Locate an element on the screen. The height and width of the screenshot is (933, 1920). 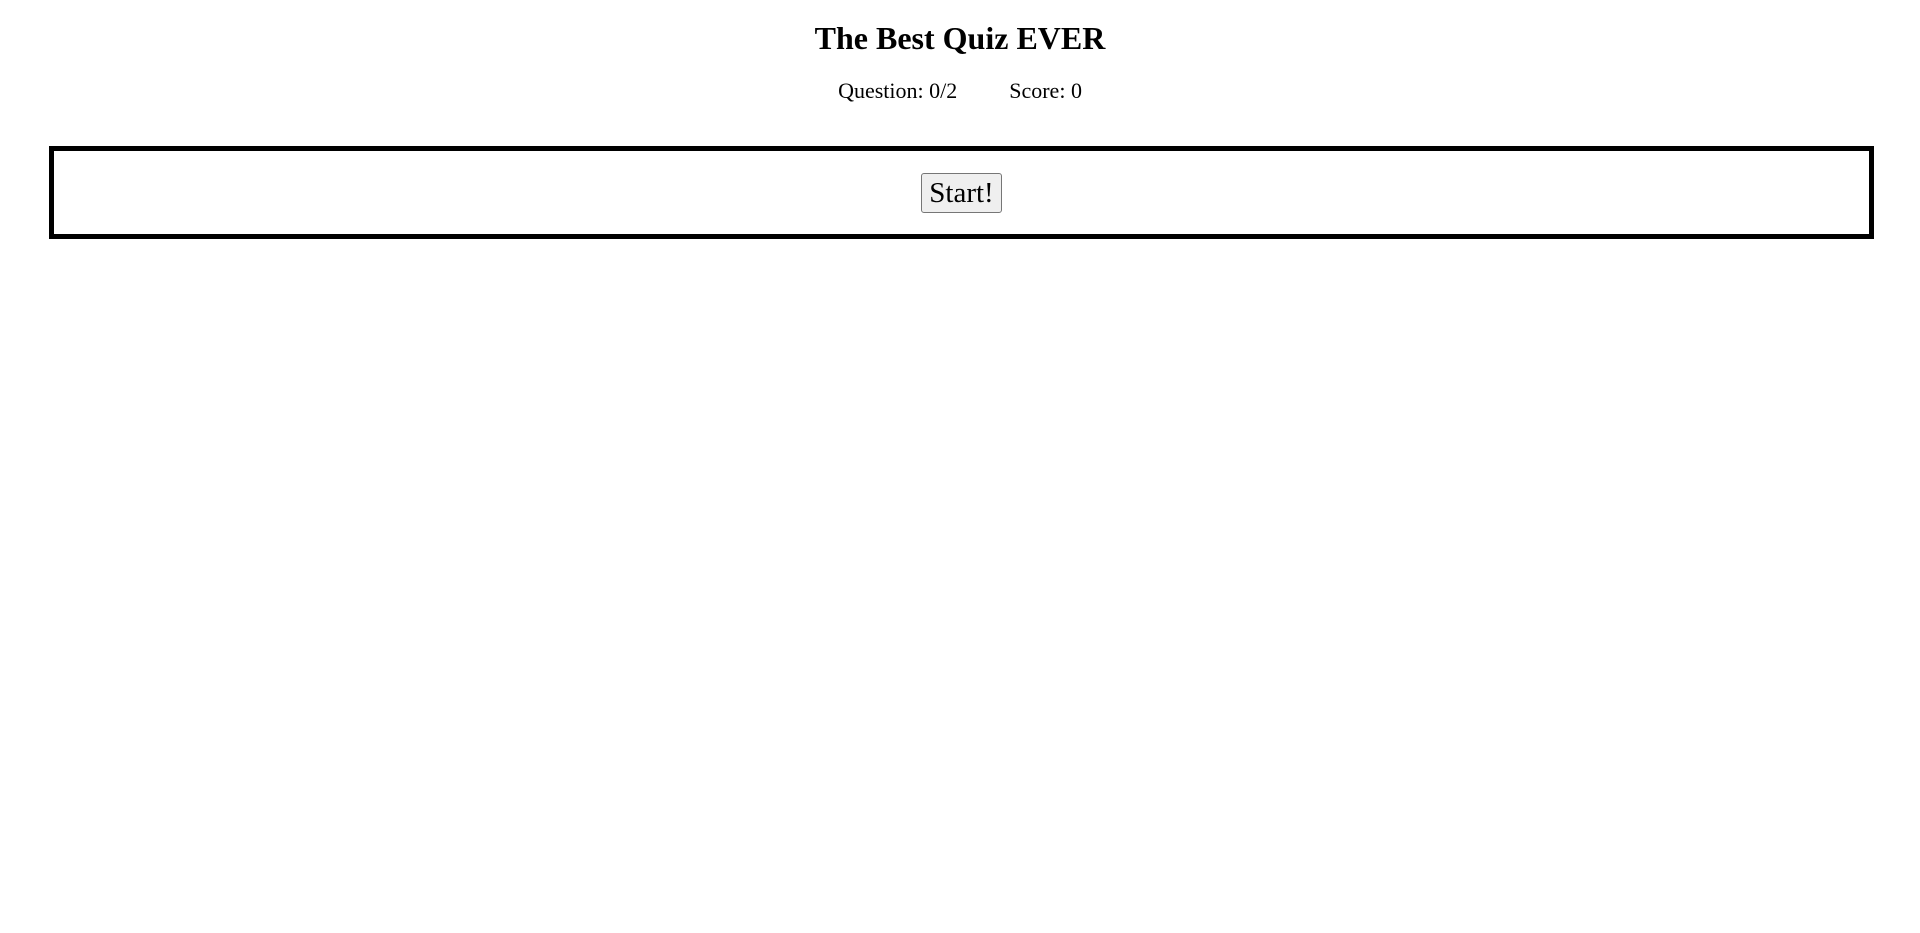
page-title: The Best Quiz EVER is located at coordinates (960, 38).